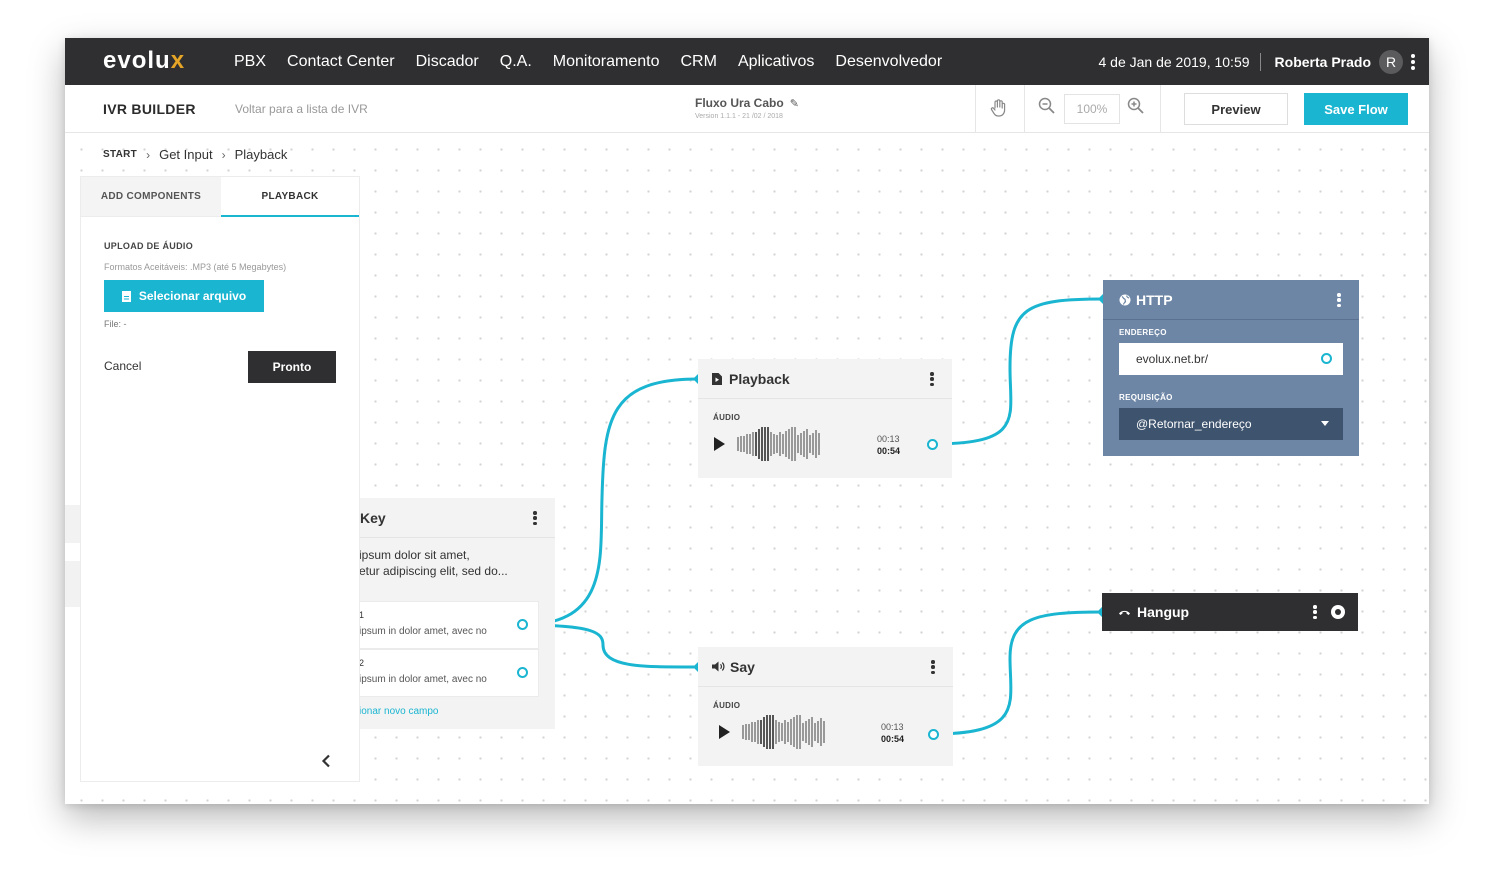 The width and height of the screenshot is (1494, 894). What do you see at coordinates (1236, 109) in the screenshot?
I see `preview-button: Preview` at bounding box center [1236, 109].